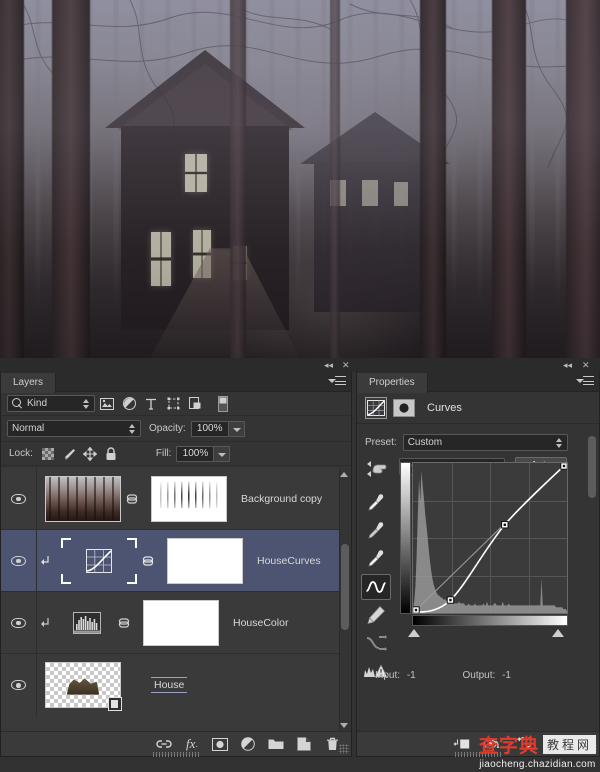 The height and width of the screenshot is (772, 600). What do you see at coordinates (222, 453) in the screenshot?
I see `fill-slider-dropdown` at bounding box center [222, 453].